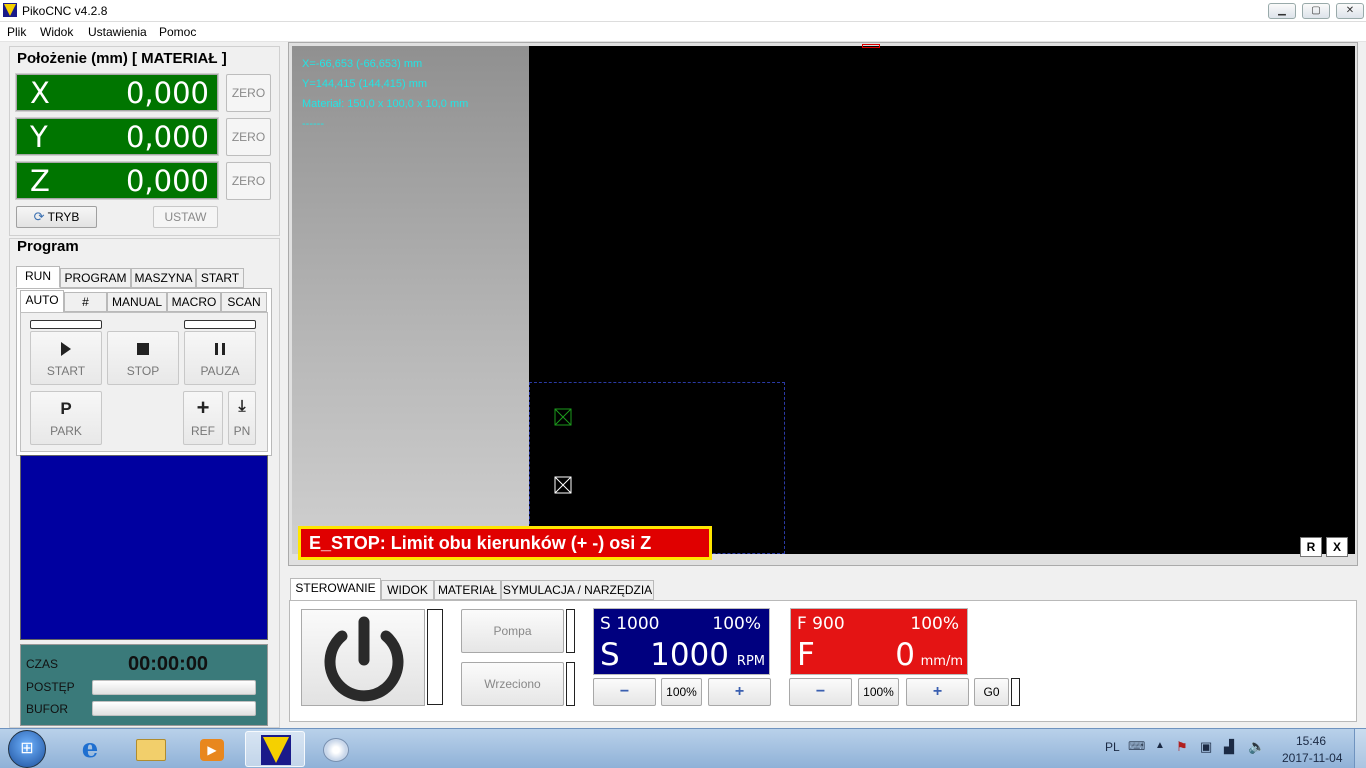  Describe the element at coordinates (335, 589) in the screenshot. I see `tab-sterowanie: STEROWANIE` at that location.